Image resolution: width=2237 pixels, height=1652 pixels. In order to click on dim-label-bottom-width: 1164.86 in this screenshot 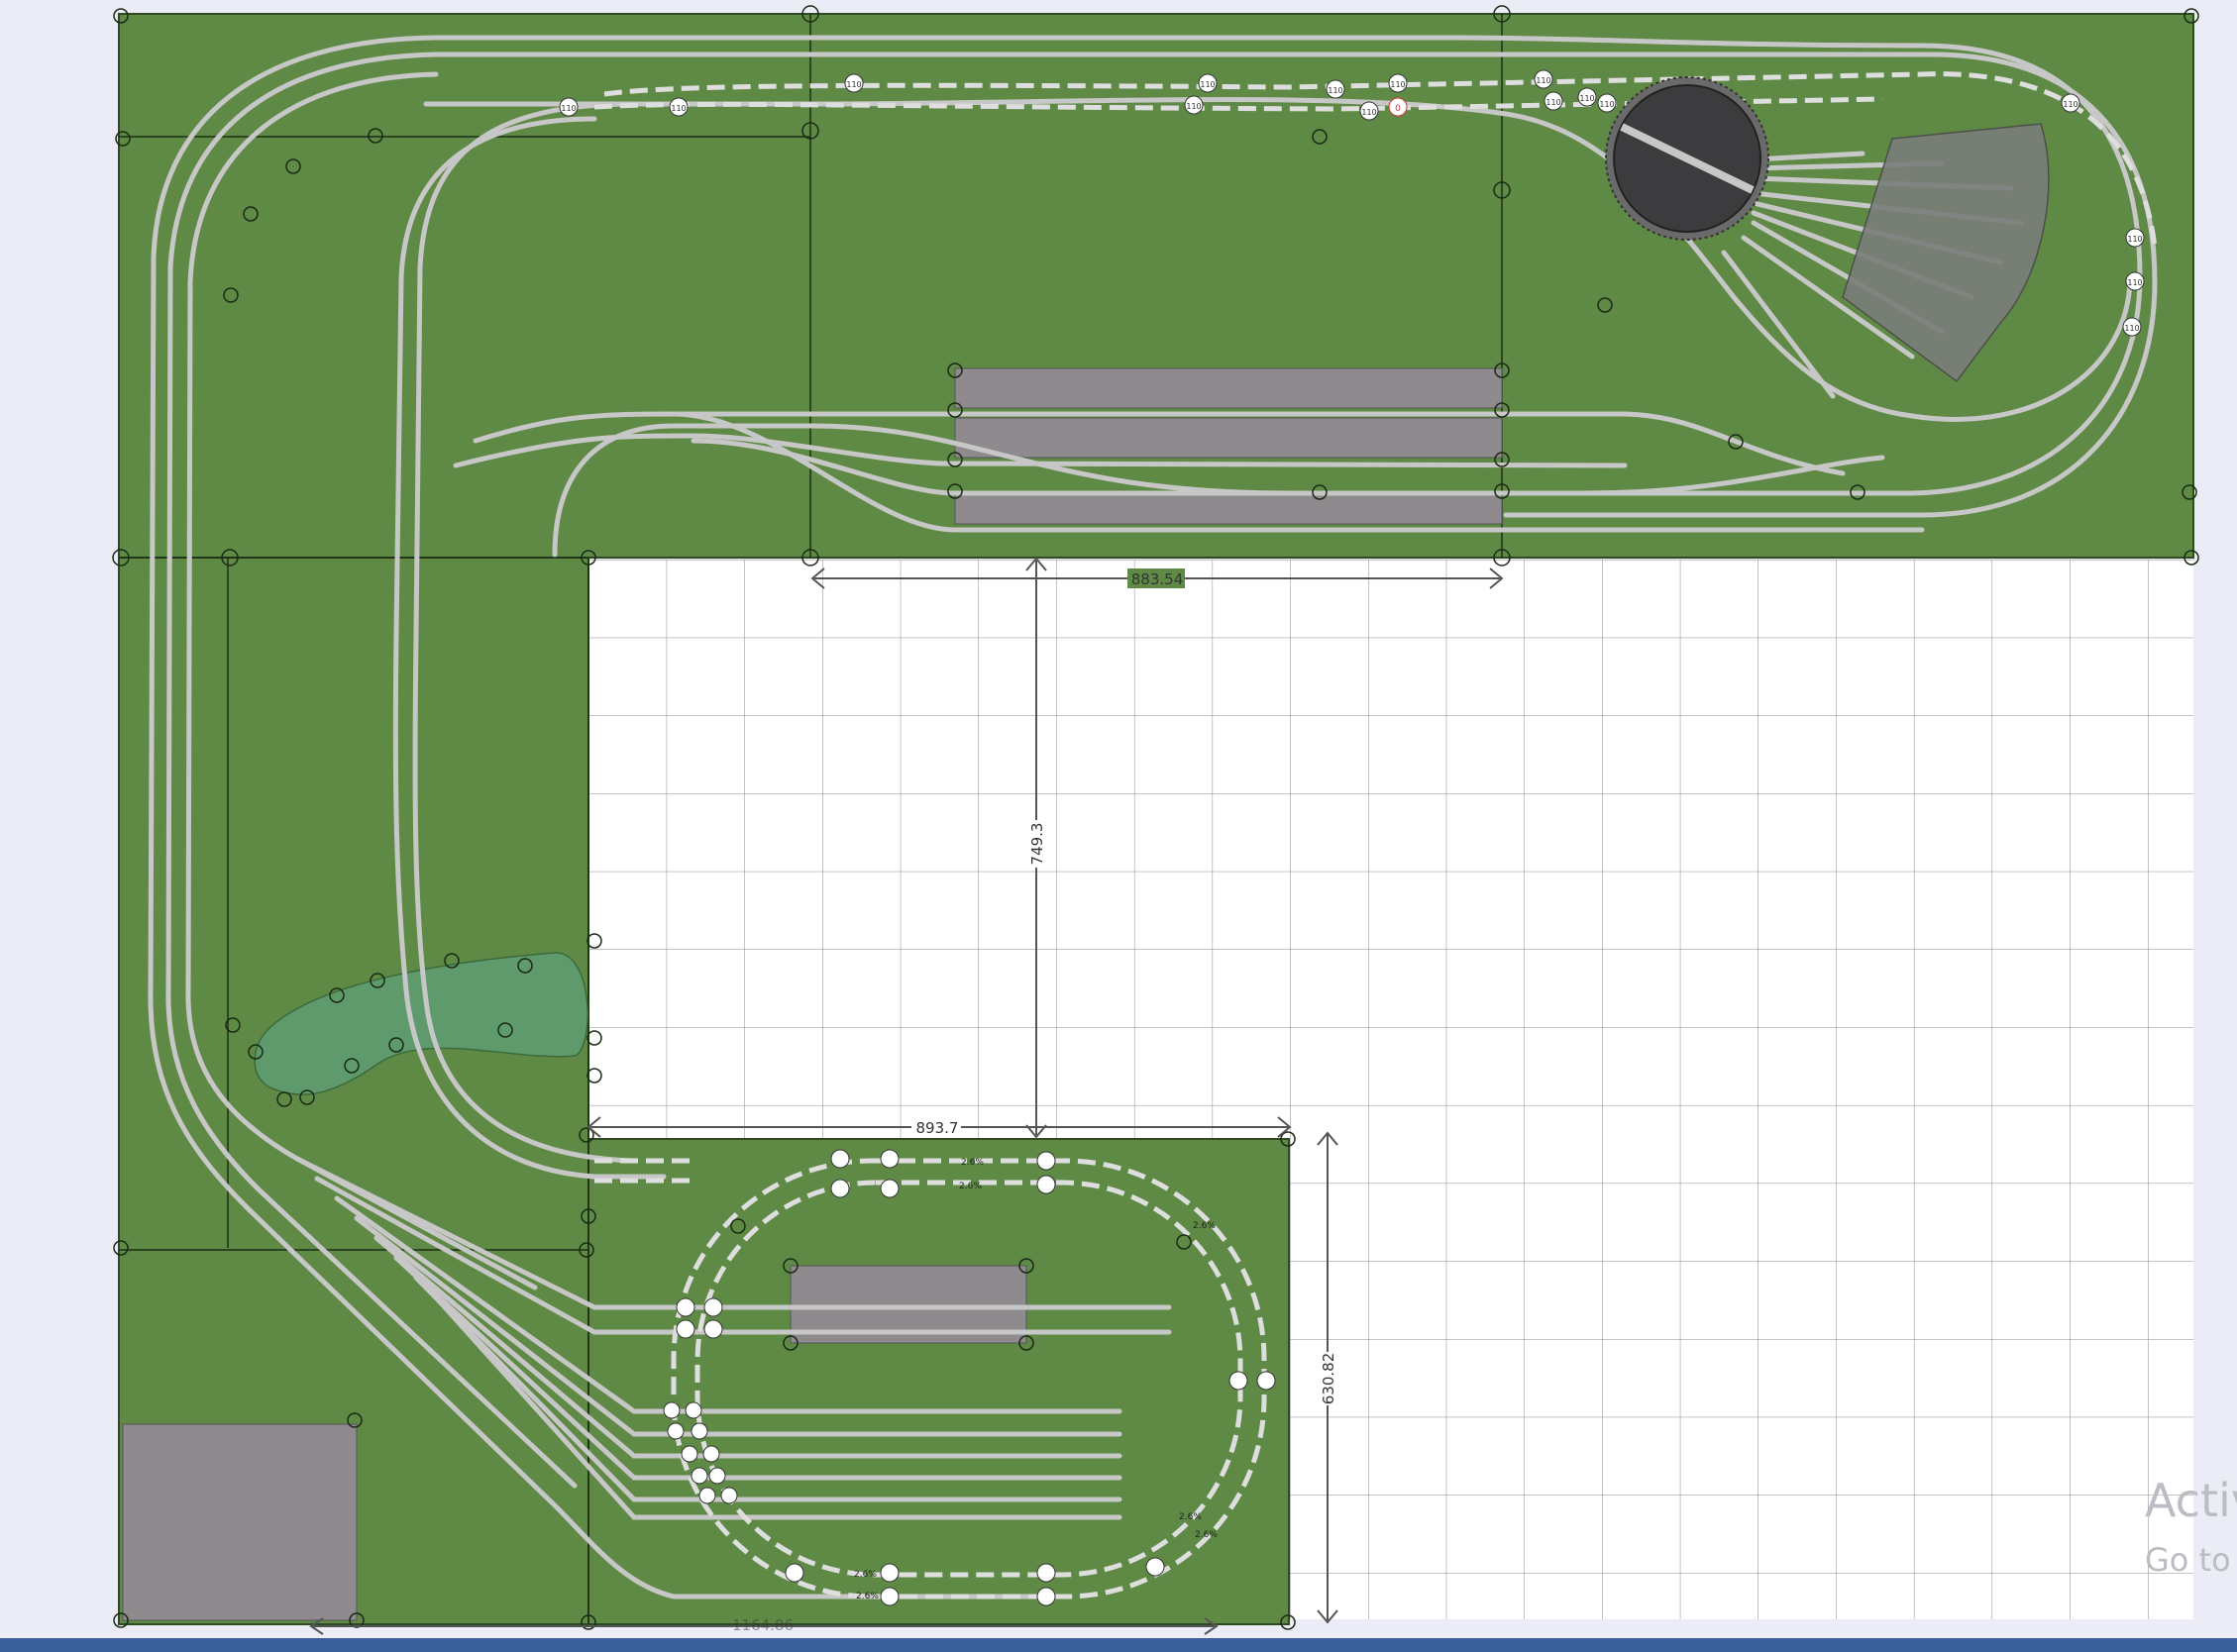, I will do `click(763, 1625)`.